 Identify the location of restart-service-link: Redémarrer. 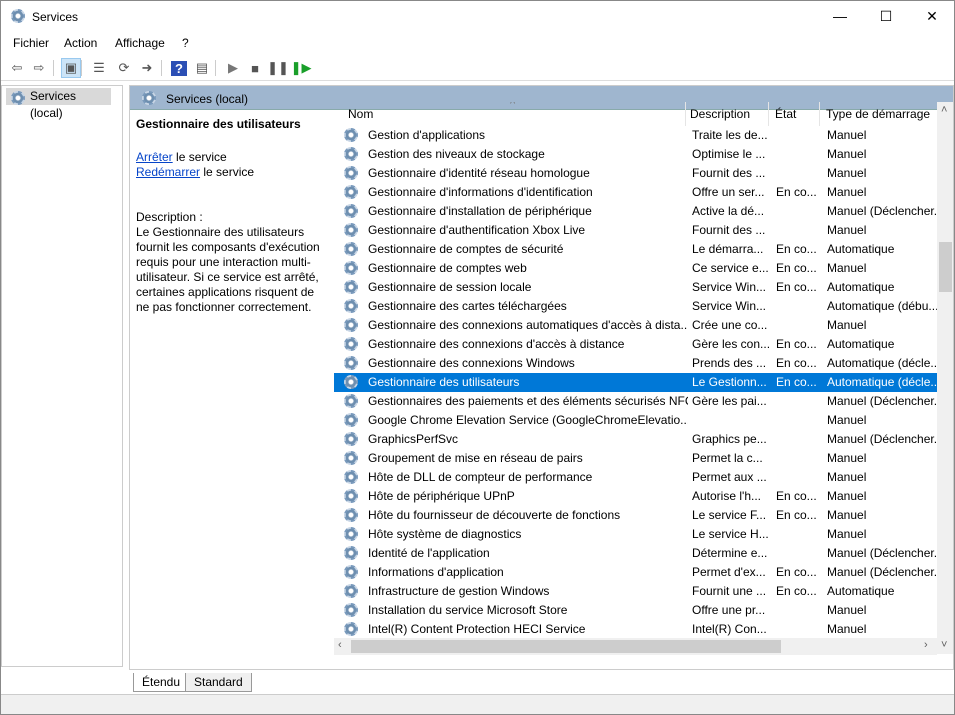
(168, 172).